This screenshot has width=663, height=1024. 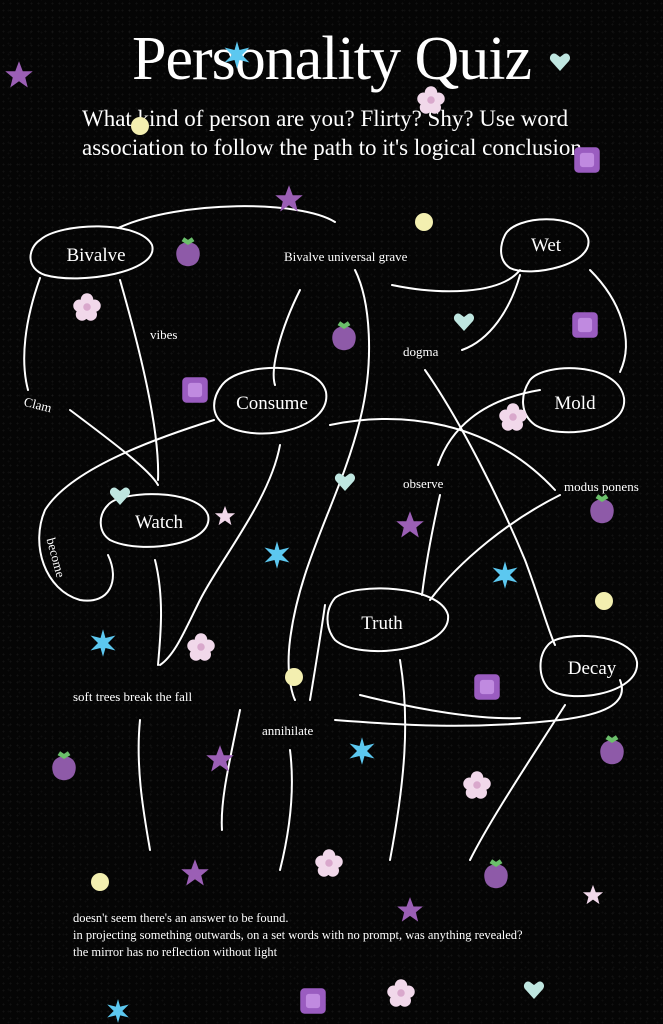 What do you see at coordinates (346, 256) in the screenshot?
I see `label-bivalve-universal-grave: Bivalve universal grave` at bounding box center [346, 256].